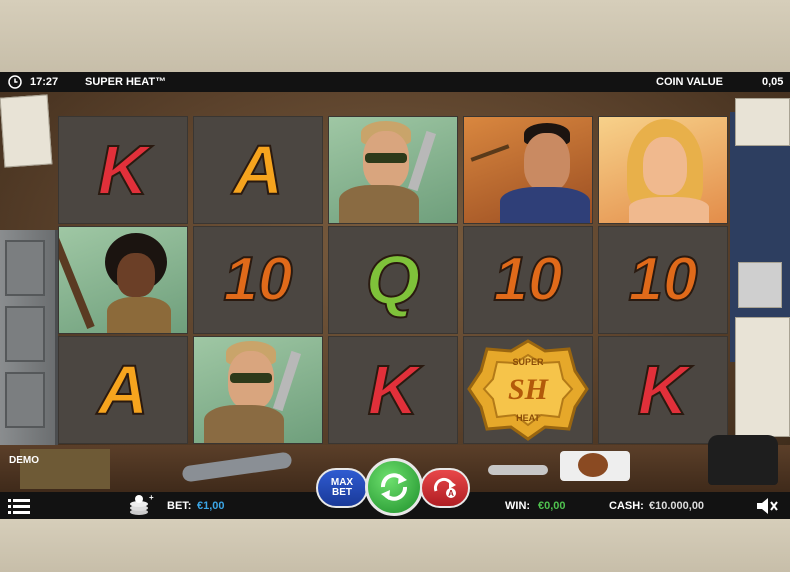 The height and width of the screenshot is (572, 790). I want to click on autoplay-button: A, so click(445, 488).